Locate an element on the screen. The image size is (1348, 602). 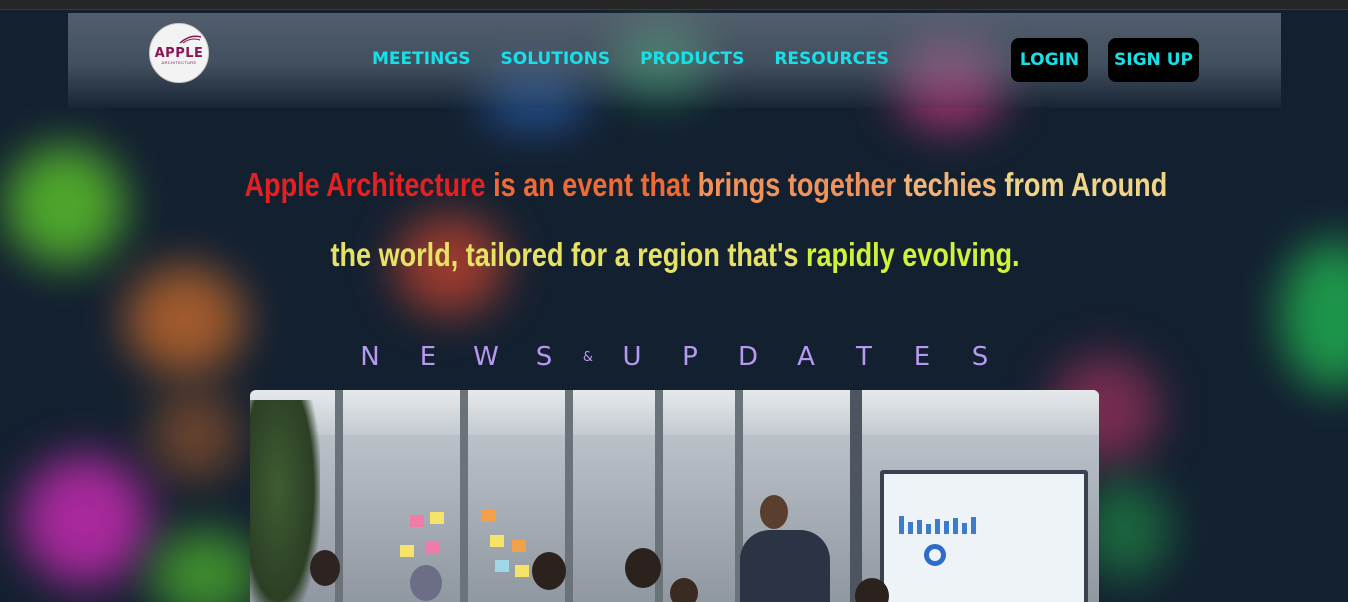
heading-letter: N is located at coordinates (370, 357).